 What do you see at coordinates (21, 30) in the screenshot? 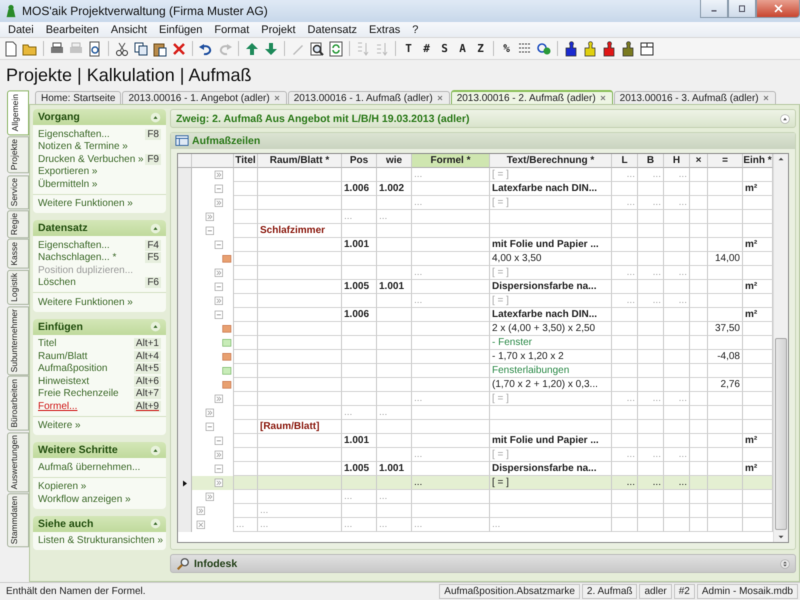
I see `menu-item: Datei` at bounding box center [21, 30].